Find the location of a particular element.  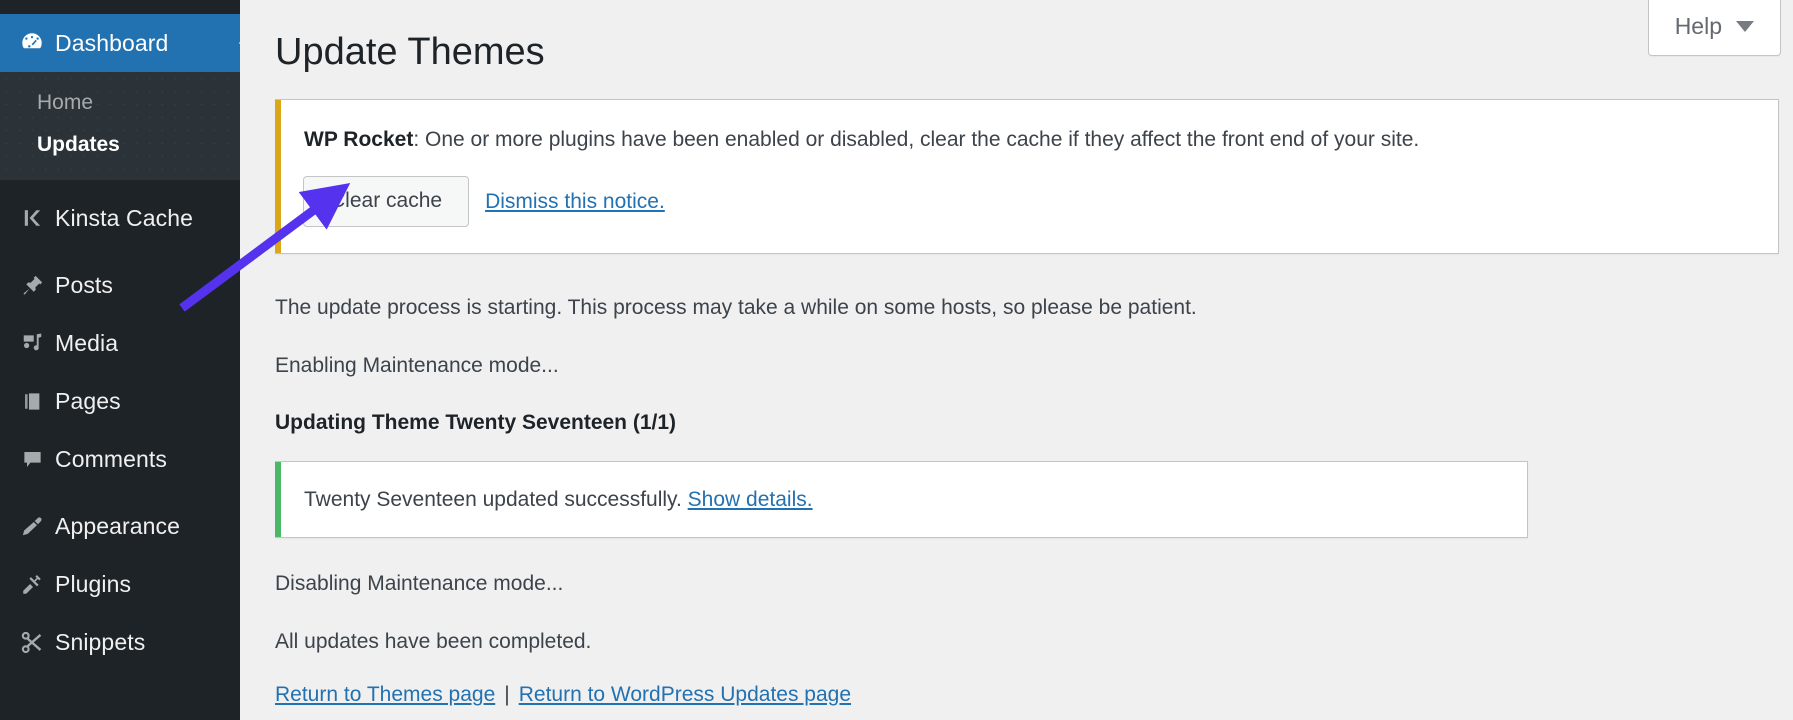

sidebar-item-plugins: Plugins is located at coordinates (120, 584).